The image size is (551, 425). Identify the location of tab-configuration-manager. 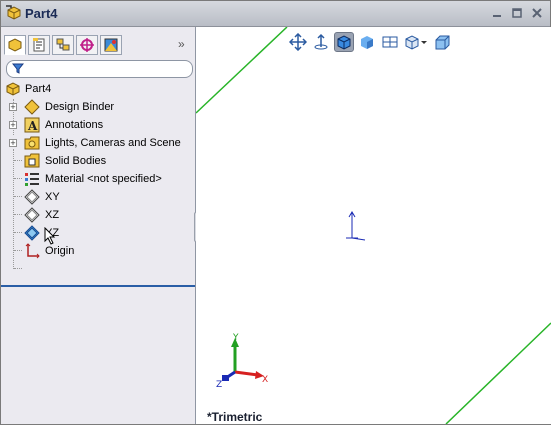
(63, 45).